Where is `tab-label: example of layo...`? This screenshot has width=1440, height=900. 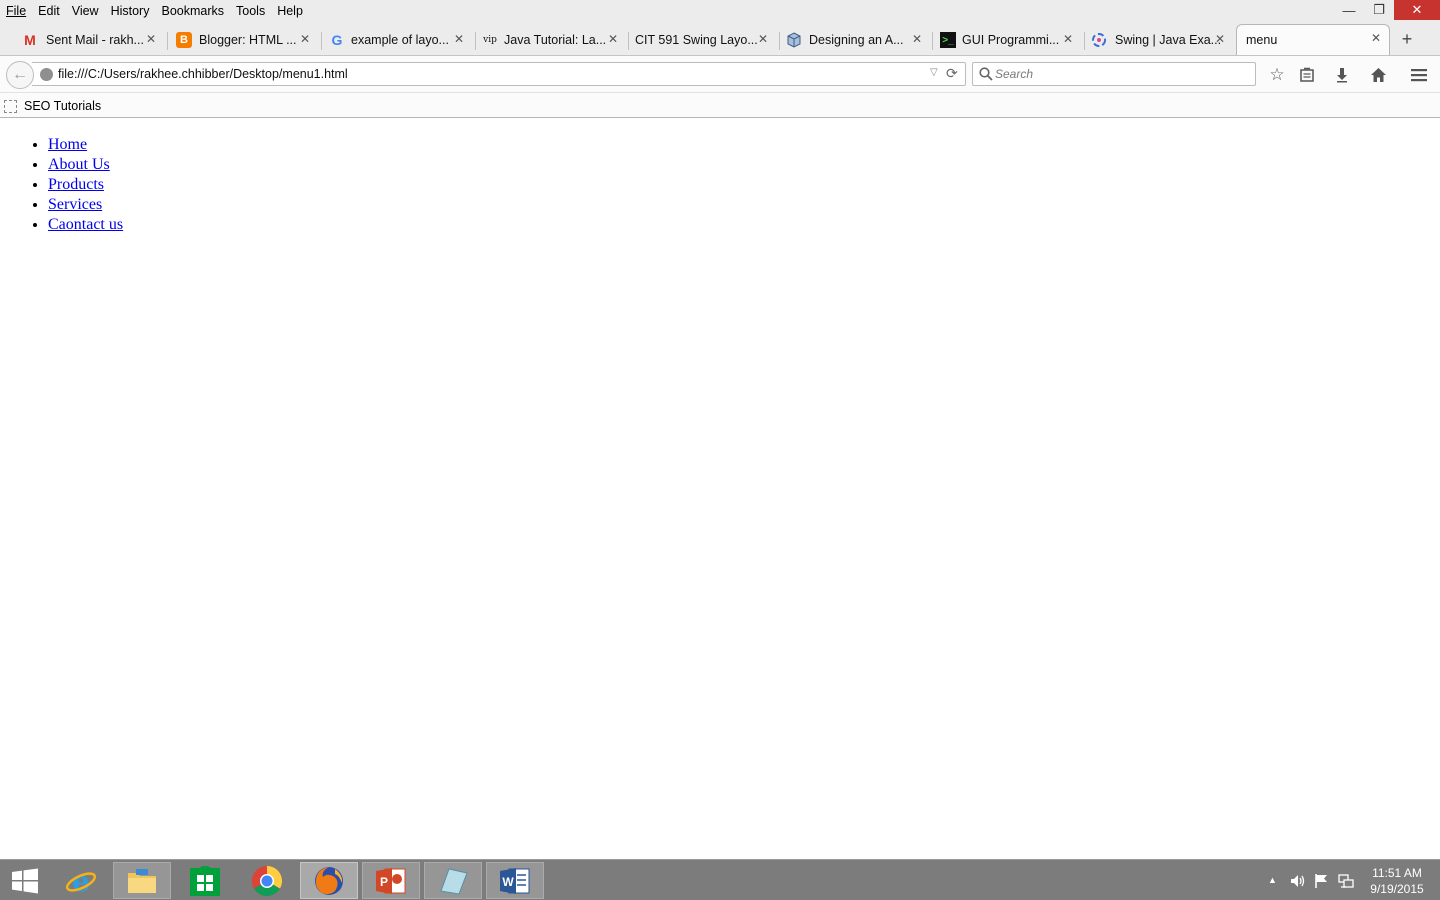
tab-label: example of layo... is located at coordinates (400, 40).